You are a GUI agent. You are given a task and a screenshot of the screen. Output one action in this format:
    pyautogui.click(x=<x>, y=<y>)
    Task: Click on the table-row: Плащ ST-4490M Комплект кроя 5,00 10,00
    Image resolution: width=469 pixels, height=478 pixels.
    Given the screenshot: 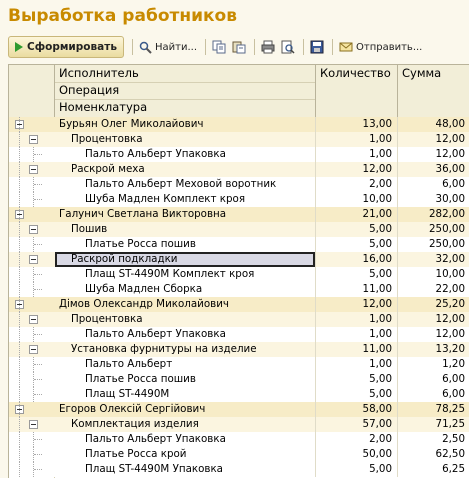 What is the action you would take?
    pyautogui.click(x=239, y=274)
    